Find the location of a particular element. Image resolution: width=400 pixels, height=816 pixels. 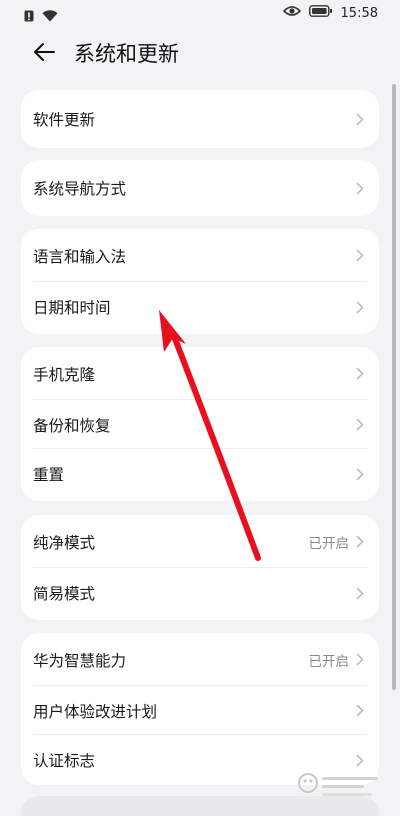

settings-group: 软件更新 is located at coordinates (200, 119).